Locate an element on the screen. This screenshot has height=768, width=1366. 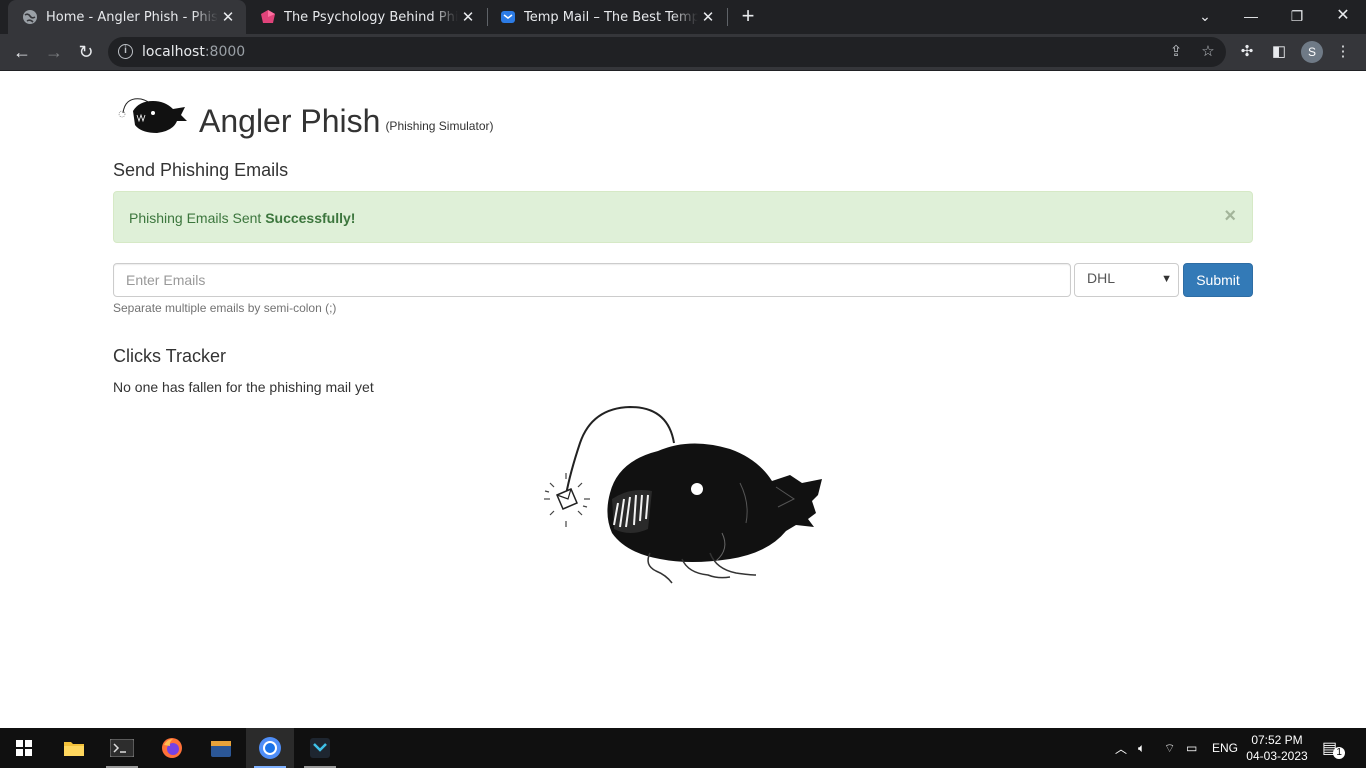
submit-button: Submit is located at coordinates (1218, 280).